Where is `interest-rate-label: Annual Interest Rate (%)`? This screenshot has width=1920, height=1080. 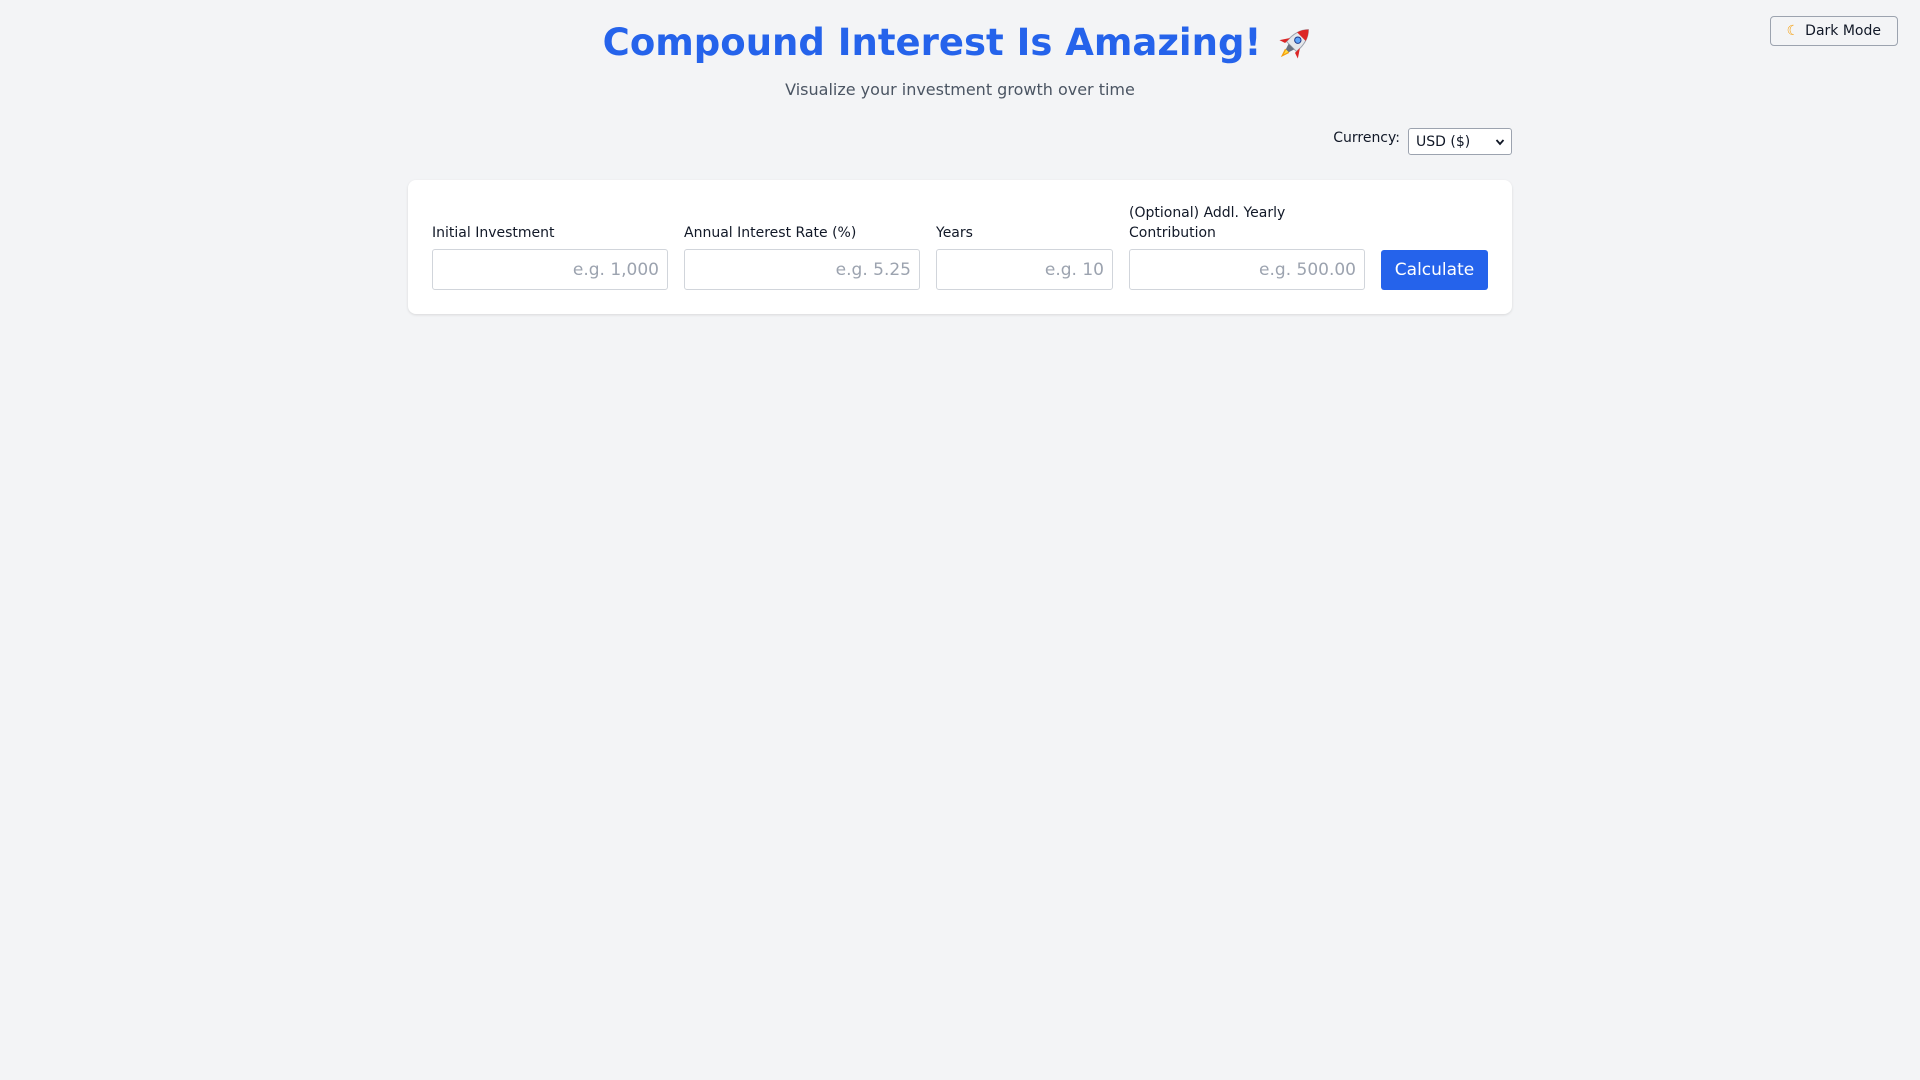
interest-rate-label: Annual Interest Rate (%) is located at coordinates (770, 233).